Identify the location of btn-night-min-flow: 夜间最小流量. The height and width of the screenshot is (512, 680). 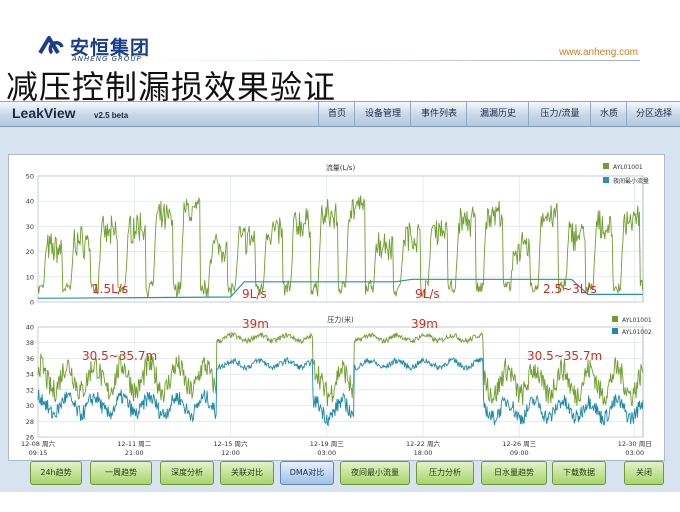
(375, 473).